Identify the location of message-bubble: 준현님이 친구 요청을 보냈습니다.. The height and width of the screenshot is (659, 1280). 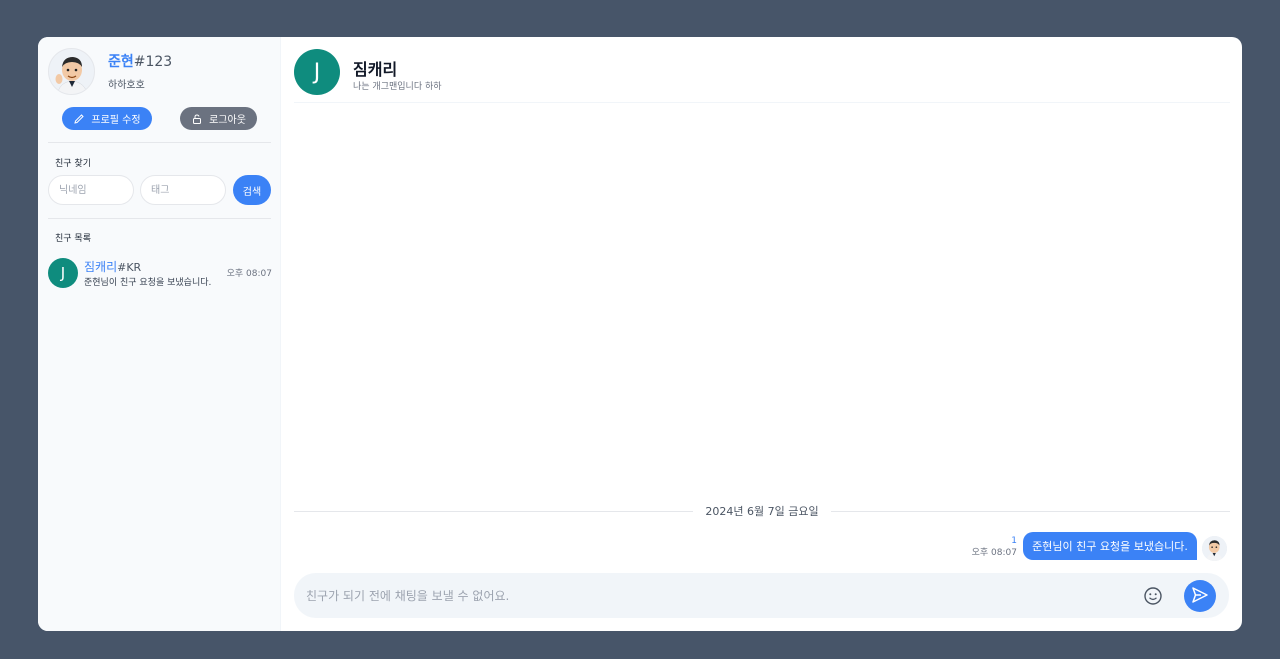
(1110, 546).